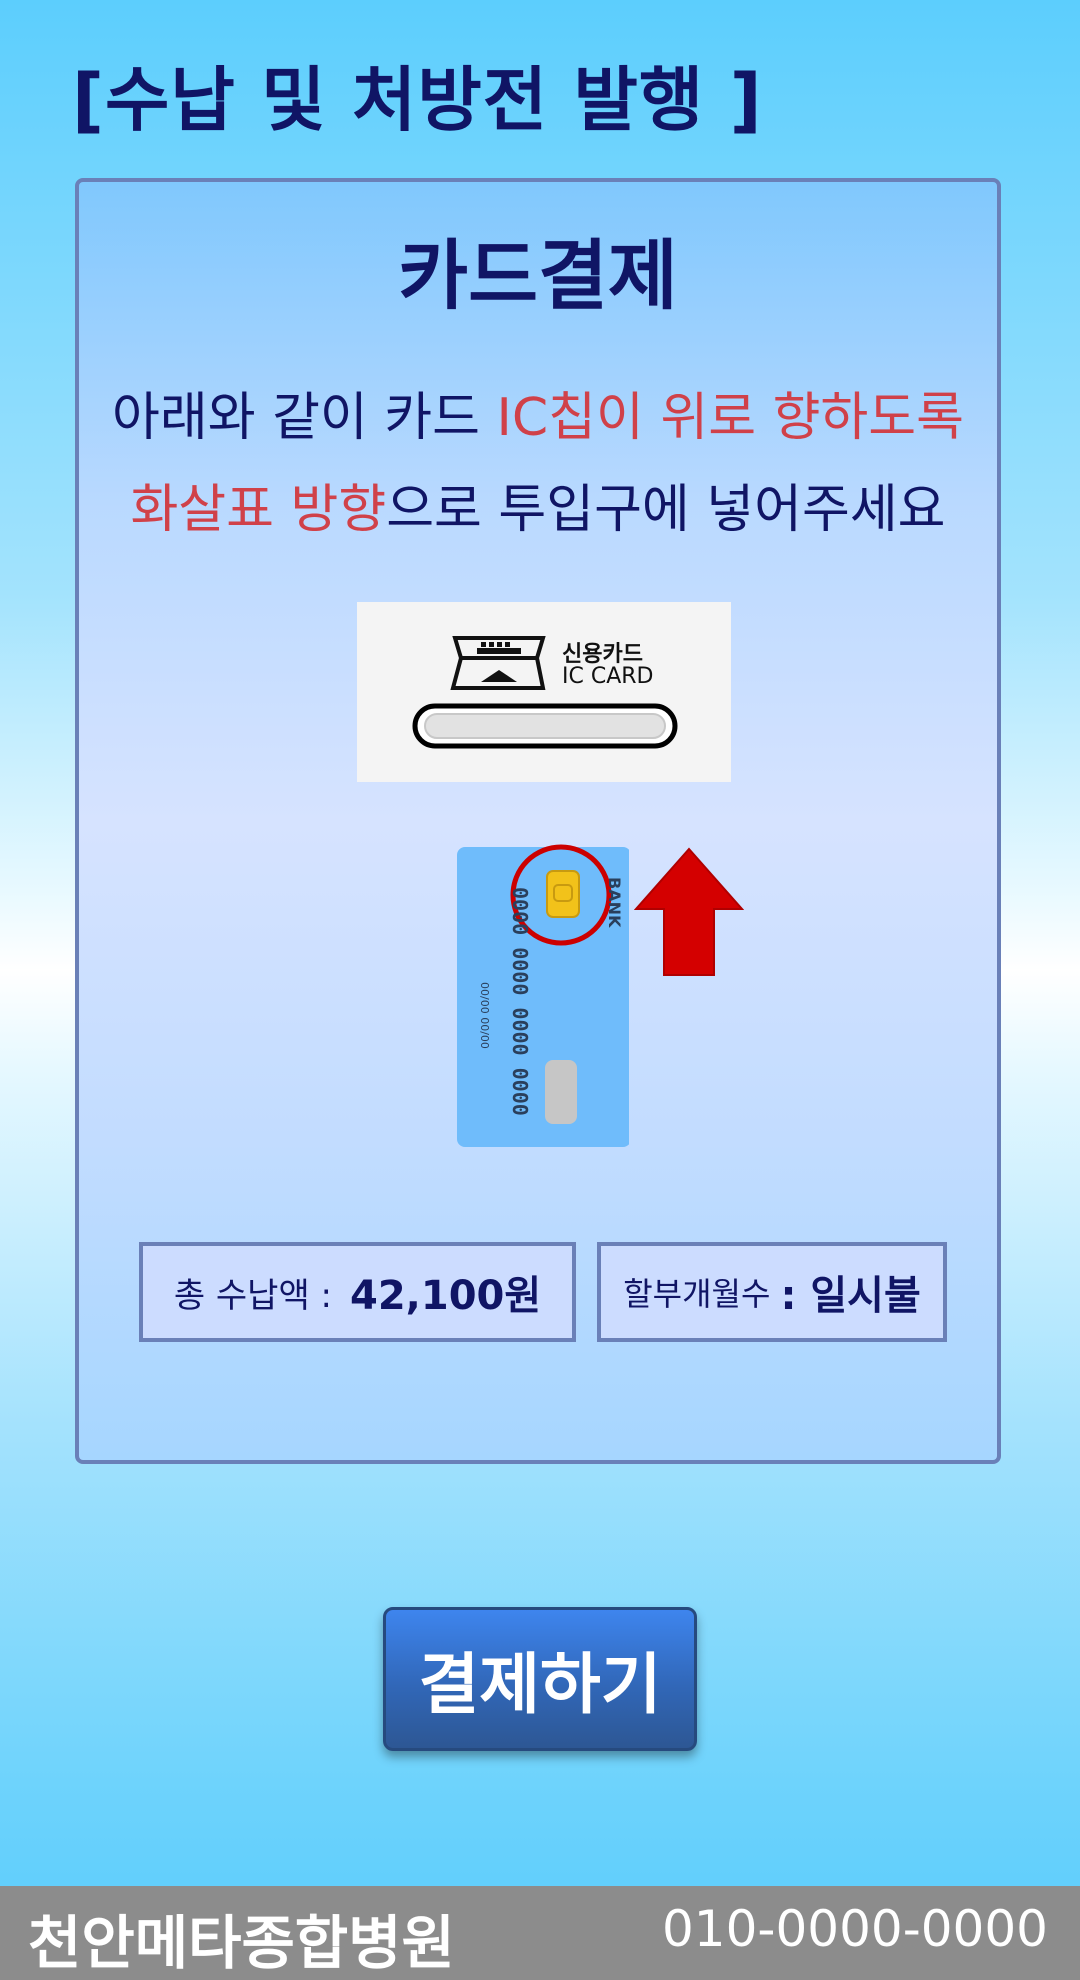 The image size is (1080, 1980). I want to click on card-reader-illustration: 신용카드 IC CARD, so click(544, 692).